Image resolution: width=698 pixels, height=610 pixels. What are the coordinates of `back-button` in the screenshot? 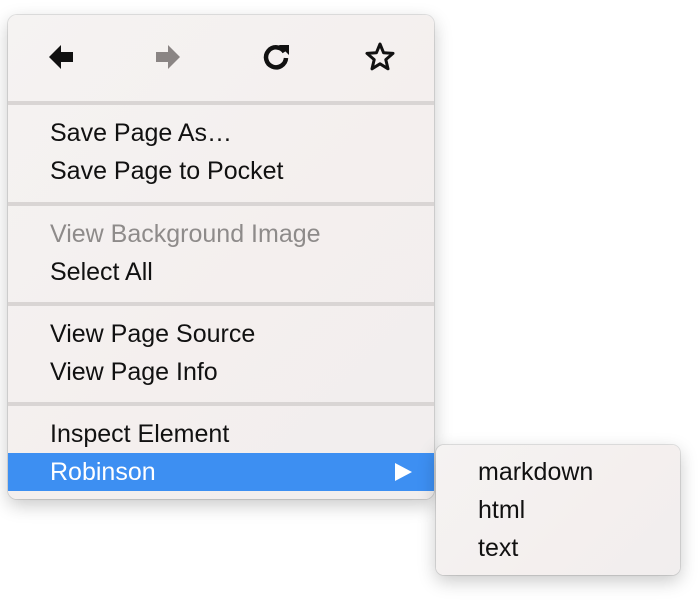 It's located at (61, 57).